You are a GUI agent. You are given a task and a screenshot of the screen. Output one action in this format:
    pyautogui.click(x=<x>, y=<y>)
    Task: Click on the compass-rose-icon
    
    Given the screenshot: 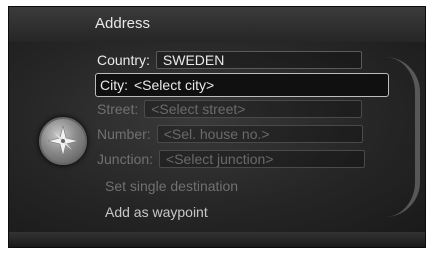 What is the action you would take?
    pyautogui.click(x=63, y=141)
    